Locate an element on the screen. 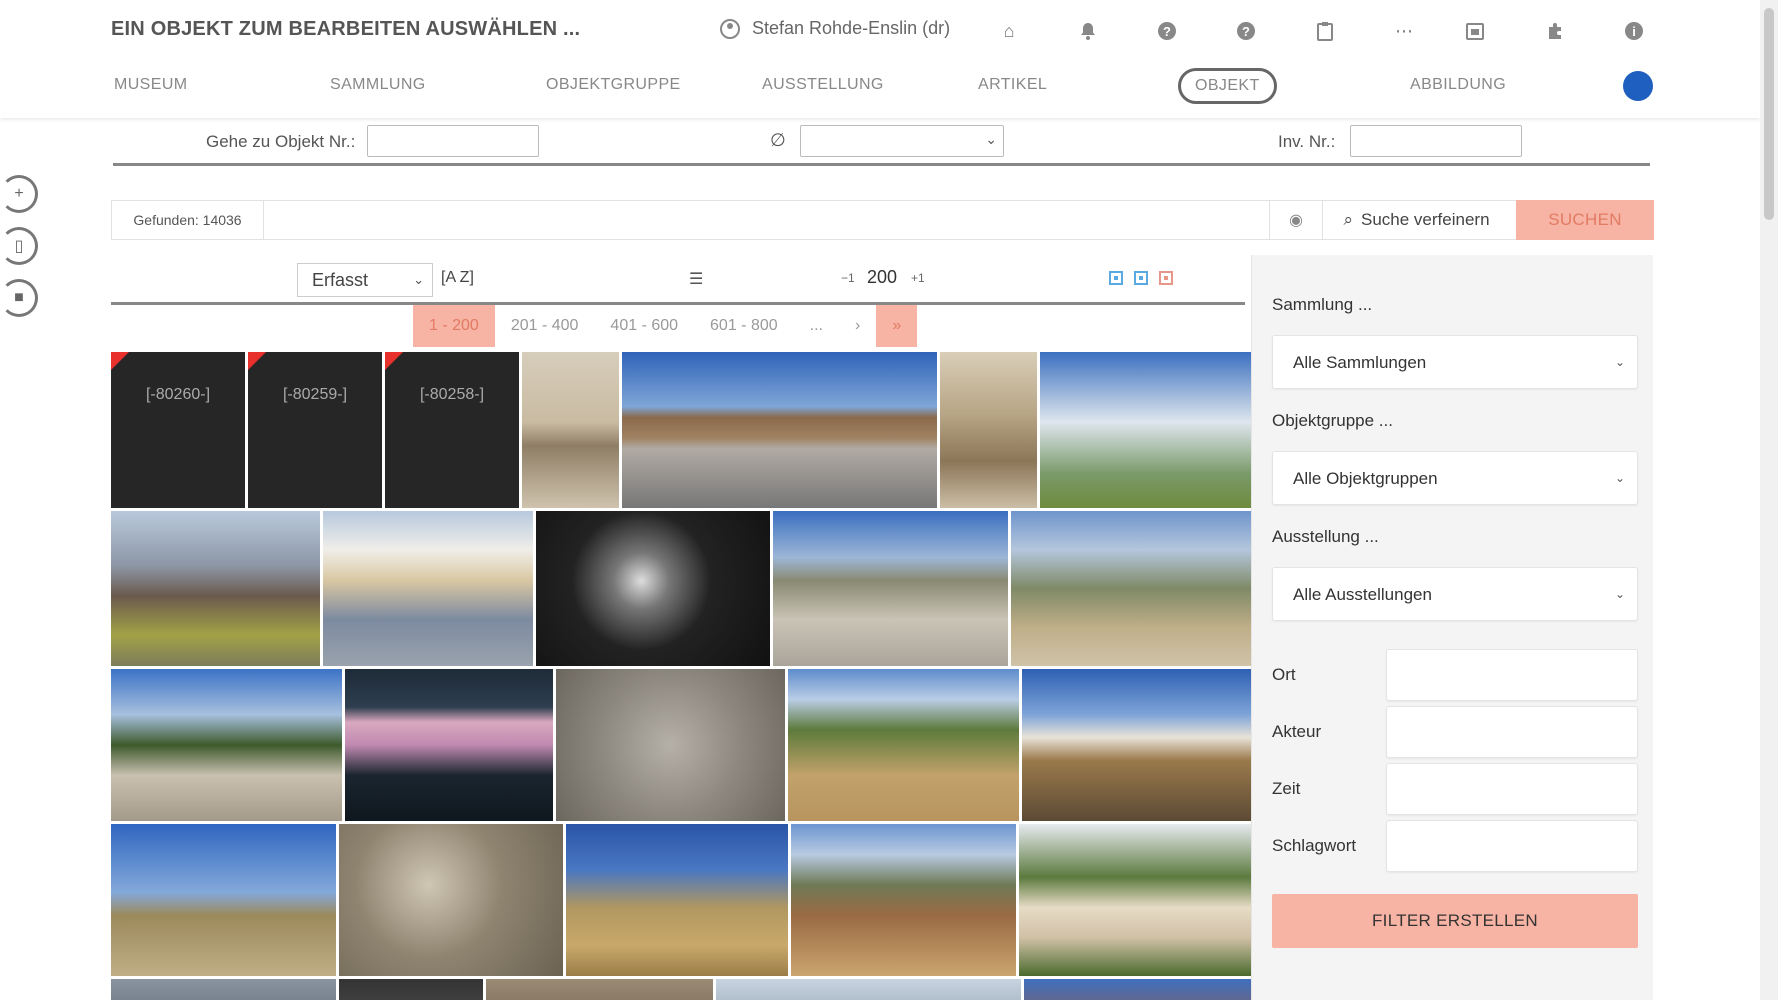  tag-label: Schlagwort is located at coordinates (1314, 845).